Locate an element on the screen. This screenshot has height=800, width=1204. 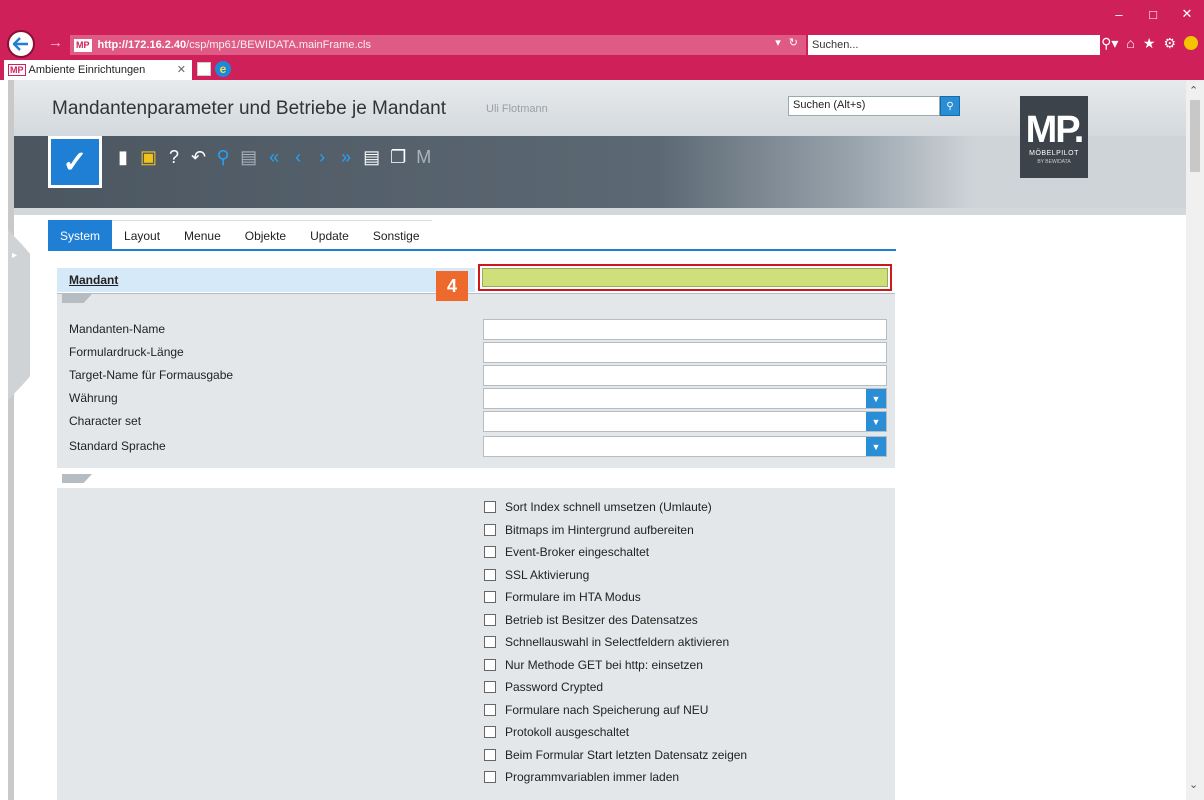
url-path: /csp/mp61/BEWIDATA.mainFrame.cls is located at coordinates (278, 45).